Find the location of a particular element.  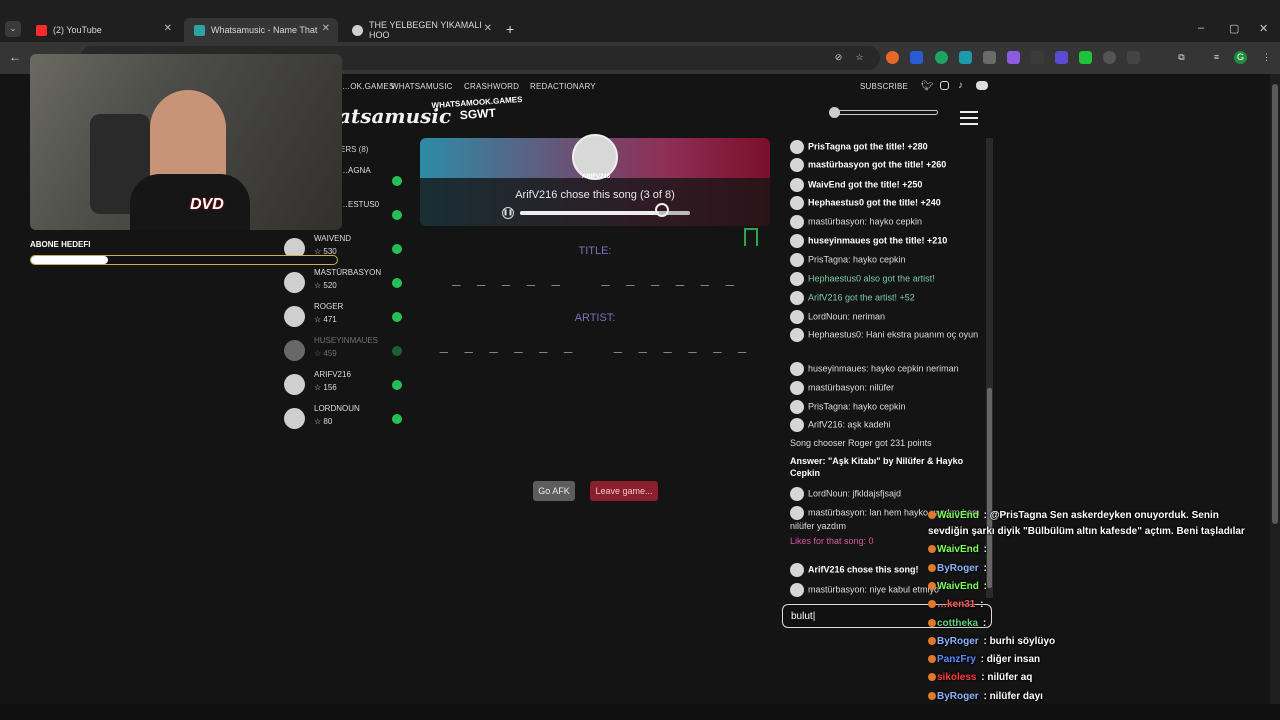

instagram-icon is located at coordinates (944, 85).